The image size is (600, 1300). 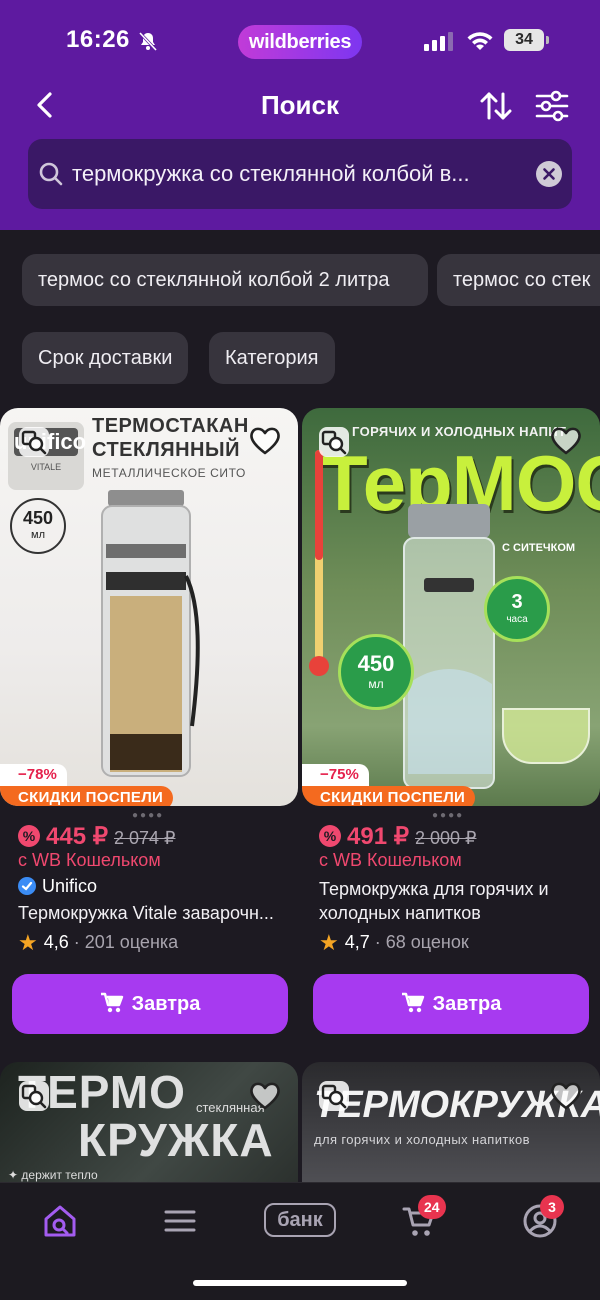 I want to click on status-bar: 16:26 wildberries 34, so click(x=300, y=42).